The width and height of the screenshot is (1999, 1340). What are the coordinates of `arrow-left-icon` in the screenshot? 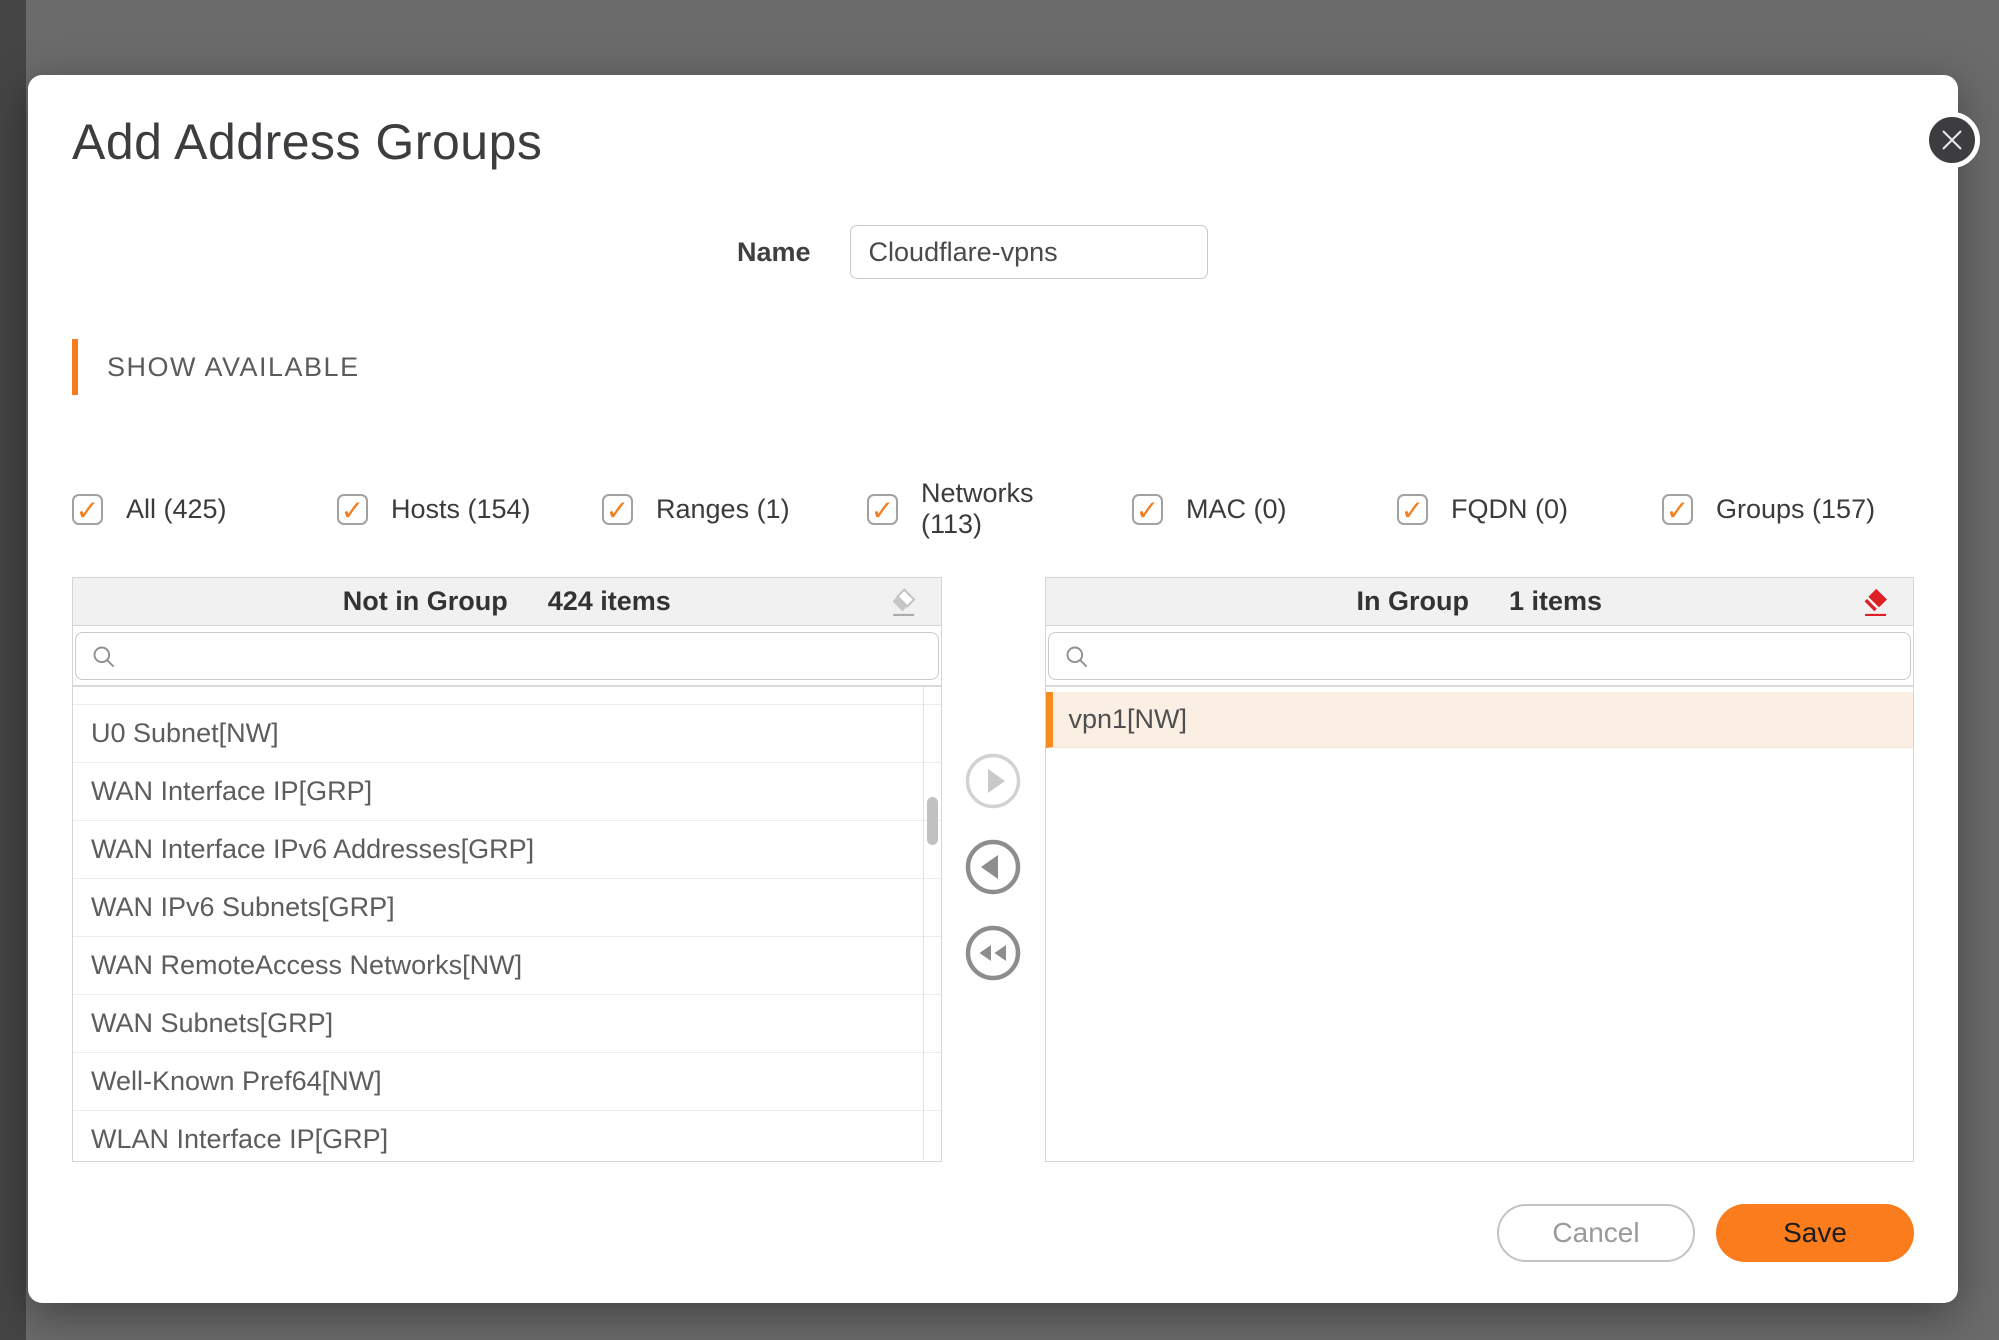 It's located at (993, 867).